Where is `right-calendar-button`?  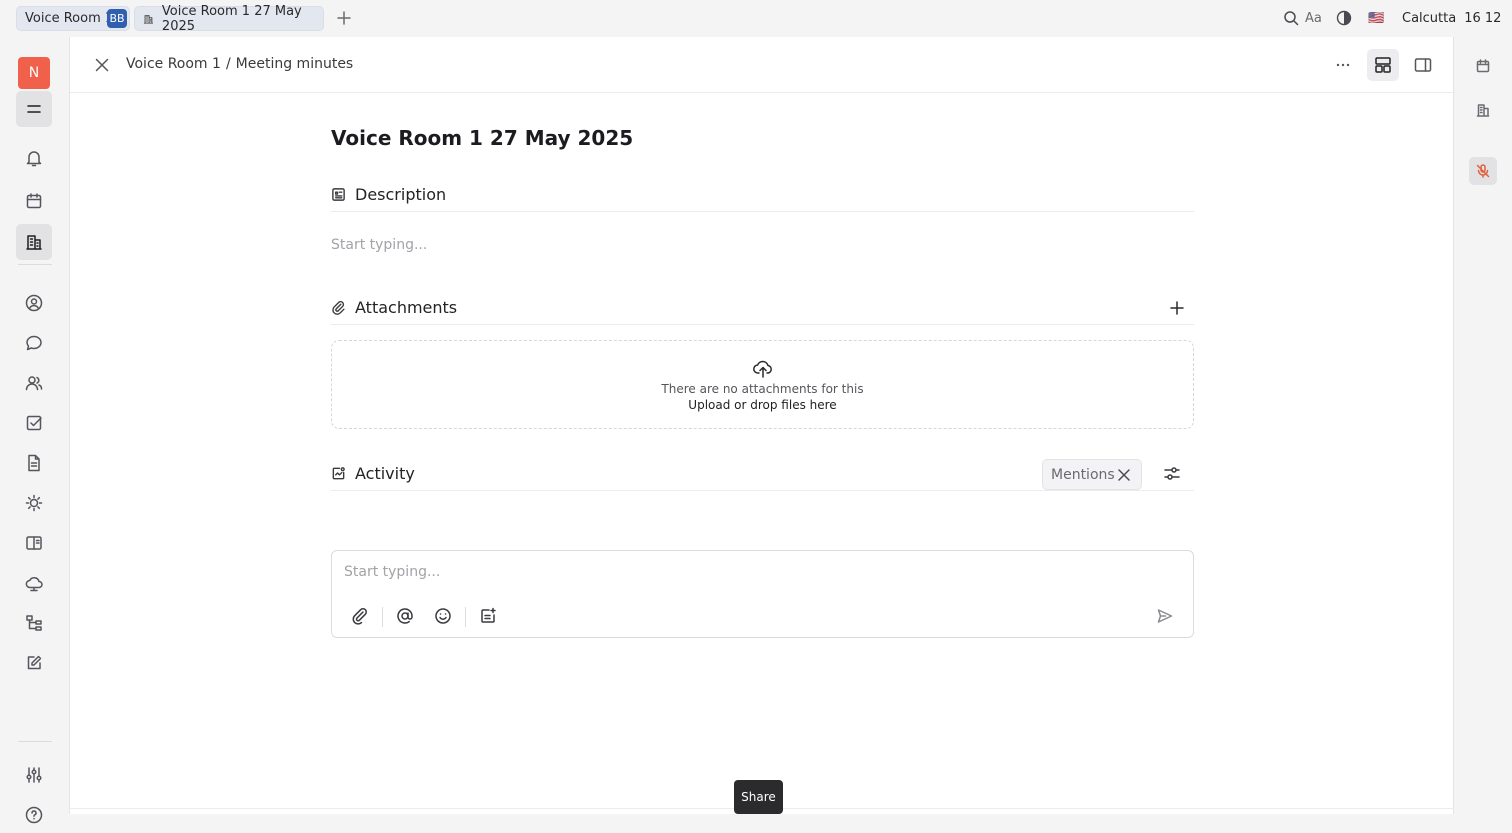
right-calendar-button is located at coordinates (1483, 66).